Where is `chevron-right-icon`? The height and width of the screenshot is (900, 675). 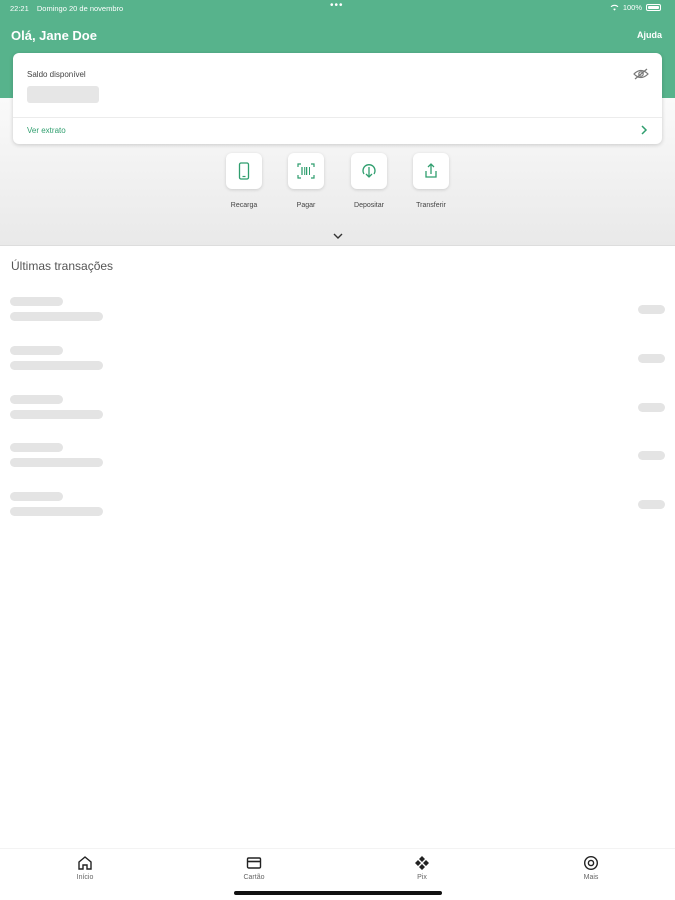 chevron-right-icon is located at coordinates (644, 130).